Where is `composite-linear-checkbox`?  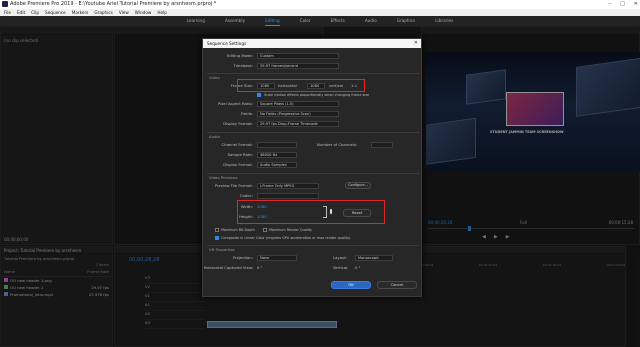
composite-linear-checkbox is located at coordinates (217, 238).